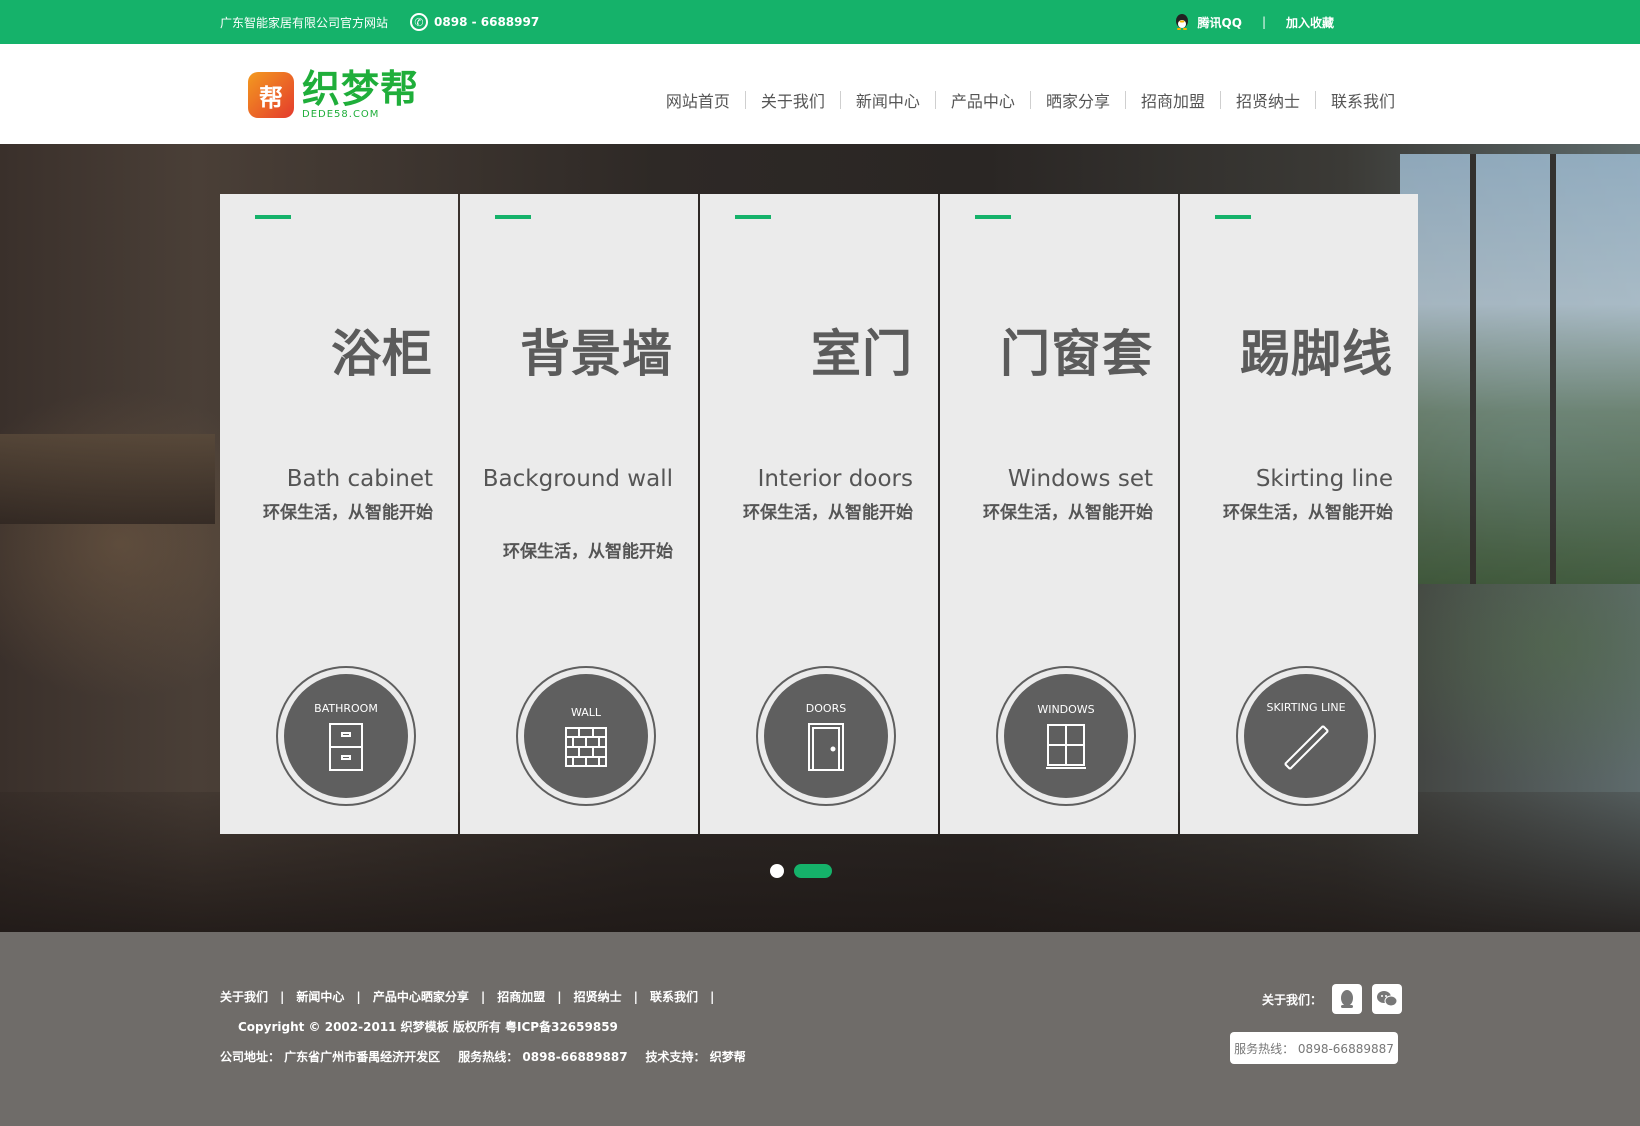 The width and height of the screenshot is (1640, 1126). What do you see at coordinates (983, 100) in the screenshot?
I see `nav-item-products: 产品中心` at bounding box center [983, 100].